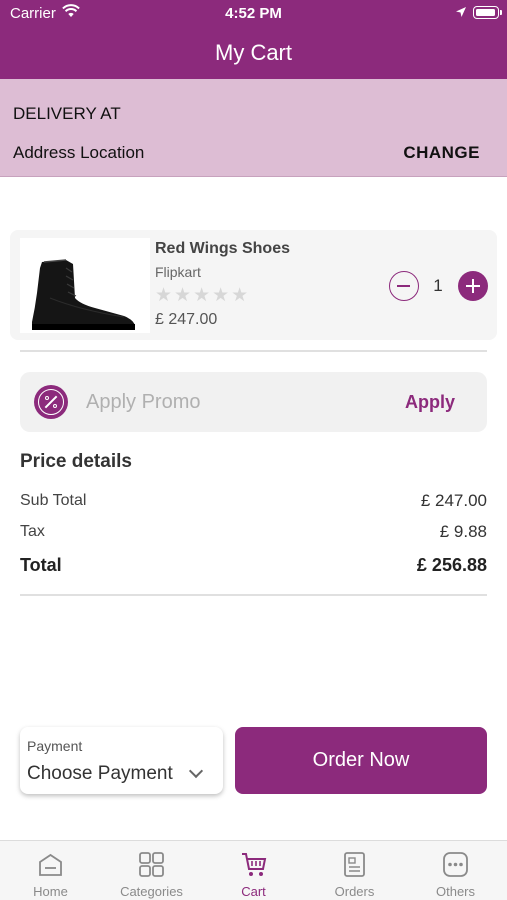 This screenshot has width=507, height=900. What do you see at coordinates (32, 531) in the screenshot?
I see `tax-label: Tax` at bounding box center [32, 531].